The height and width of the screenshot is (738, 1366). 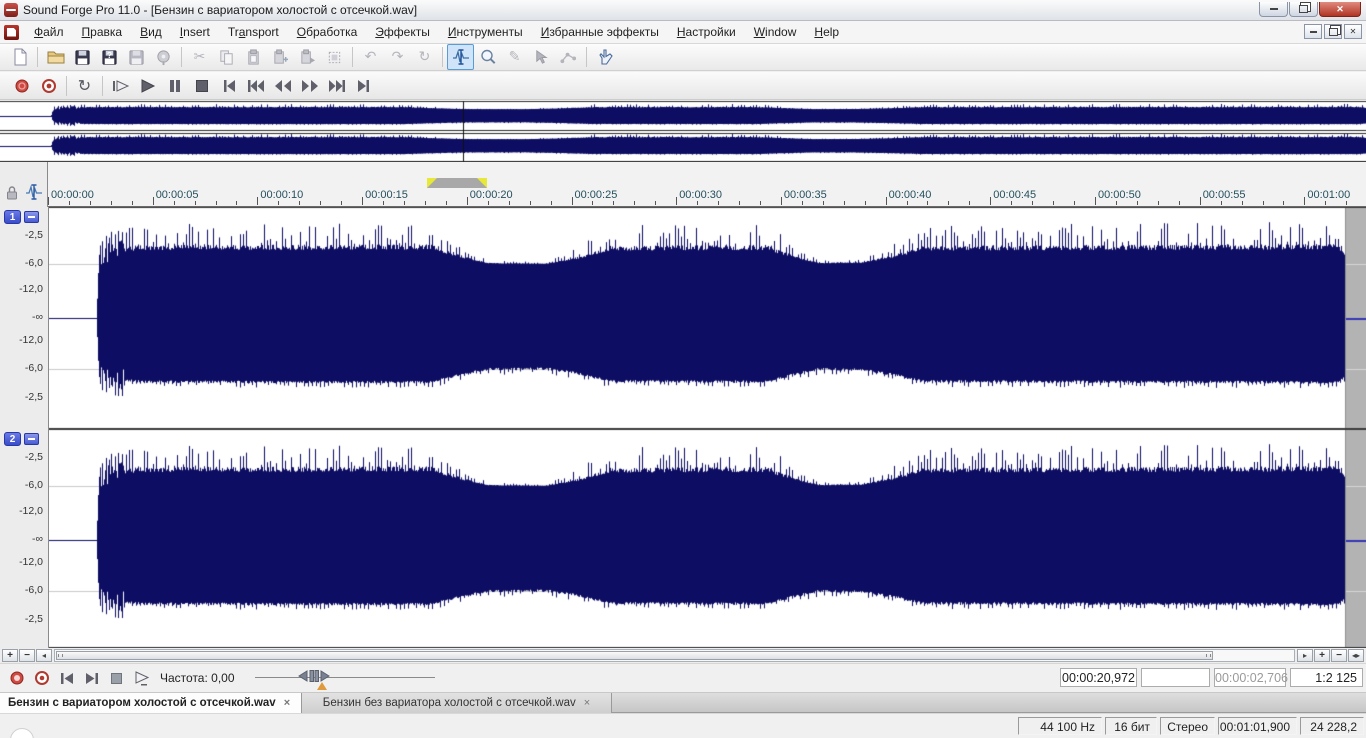 What do you see at coordinates (255, 86) in the screenshot?
I see `skip-back-button` at bounding box center [255, 86].